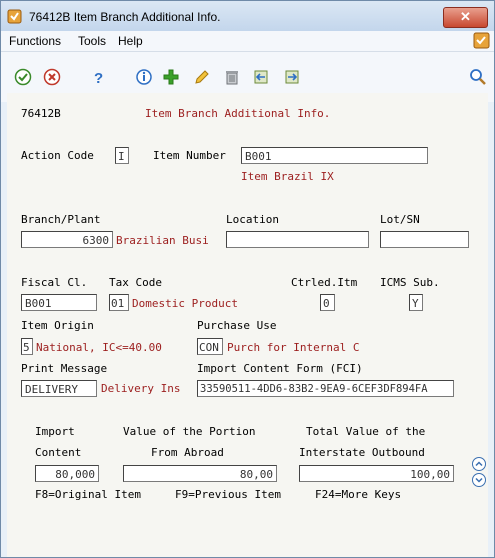 The width and height of the screenshot is (495, 558). I want to click on icms-sub-label: ICMS Sub., so click(410, 282).